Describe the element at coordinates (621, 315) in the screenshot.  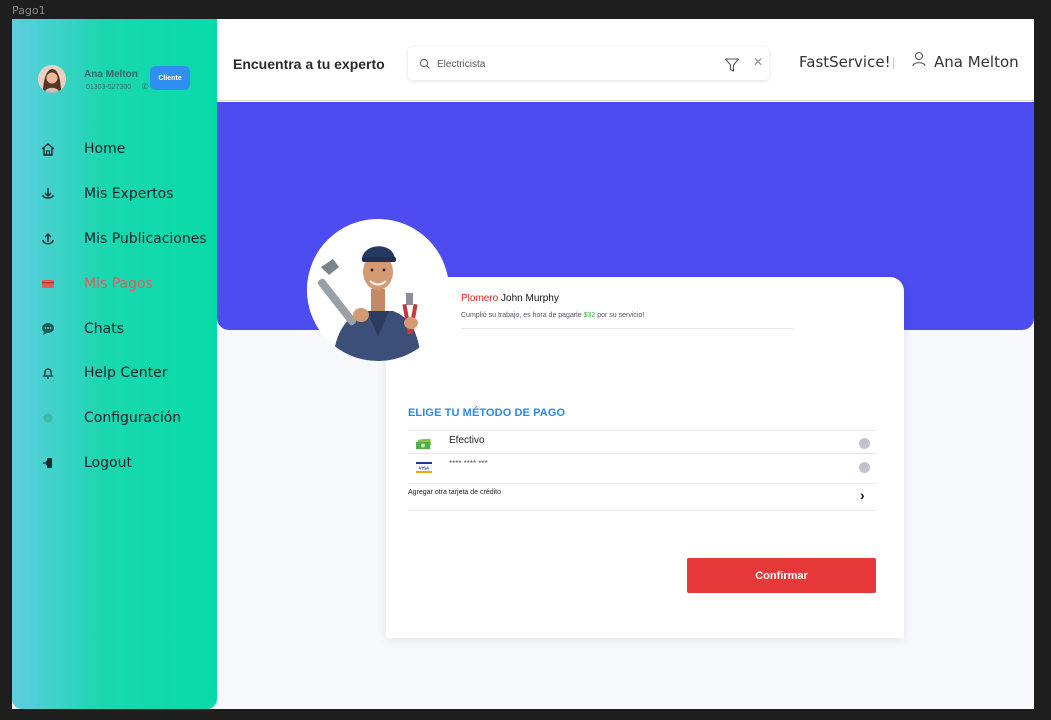
I see `message-text-end: por su servicio!` at that location.